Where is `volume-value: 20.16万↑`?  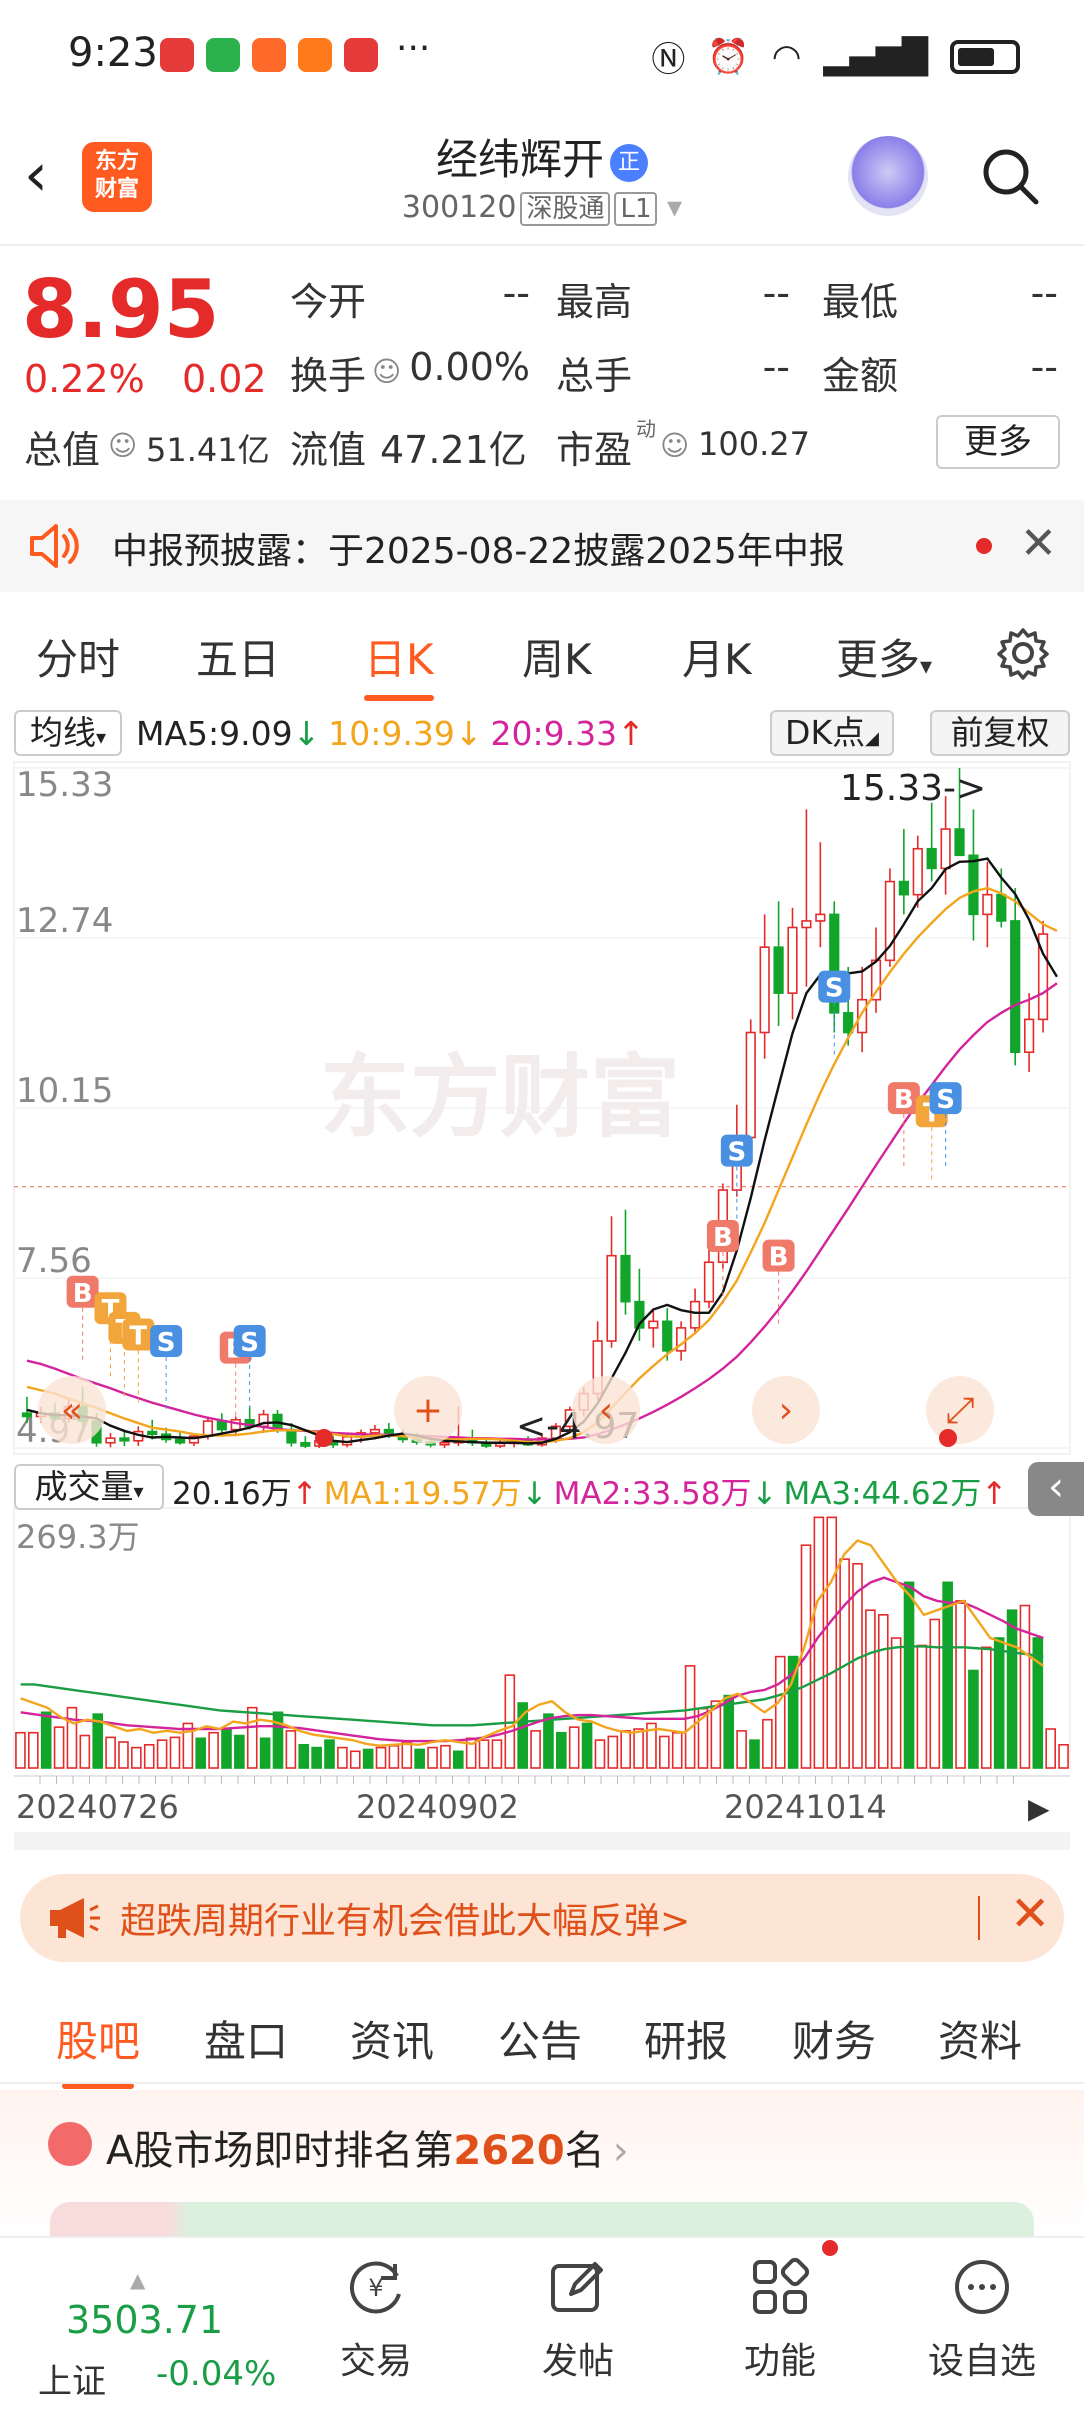 volume-value: 20.16万↑ is located at coordinates (245, 1490).